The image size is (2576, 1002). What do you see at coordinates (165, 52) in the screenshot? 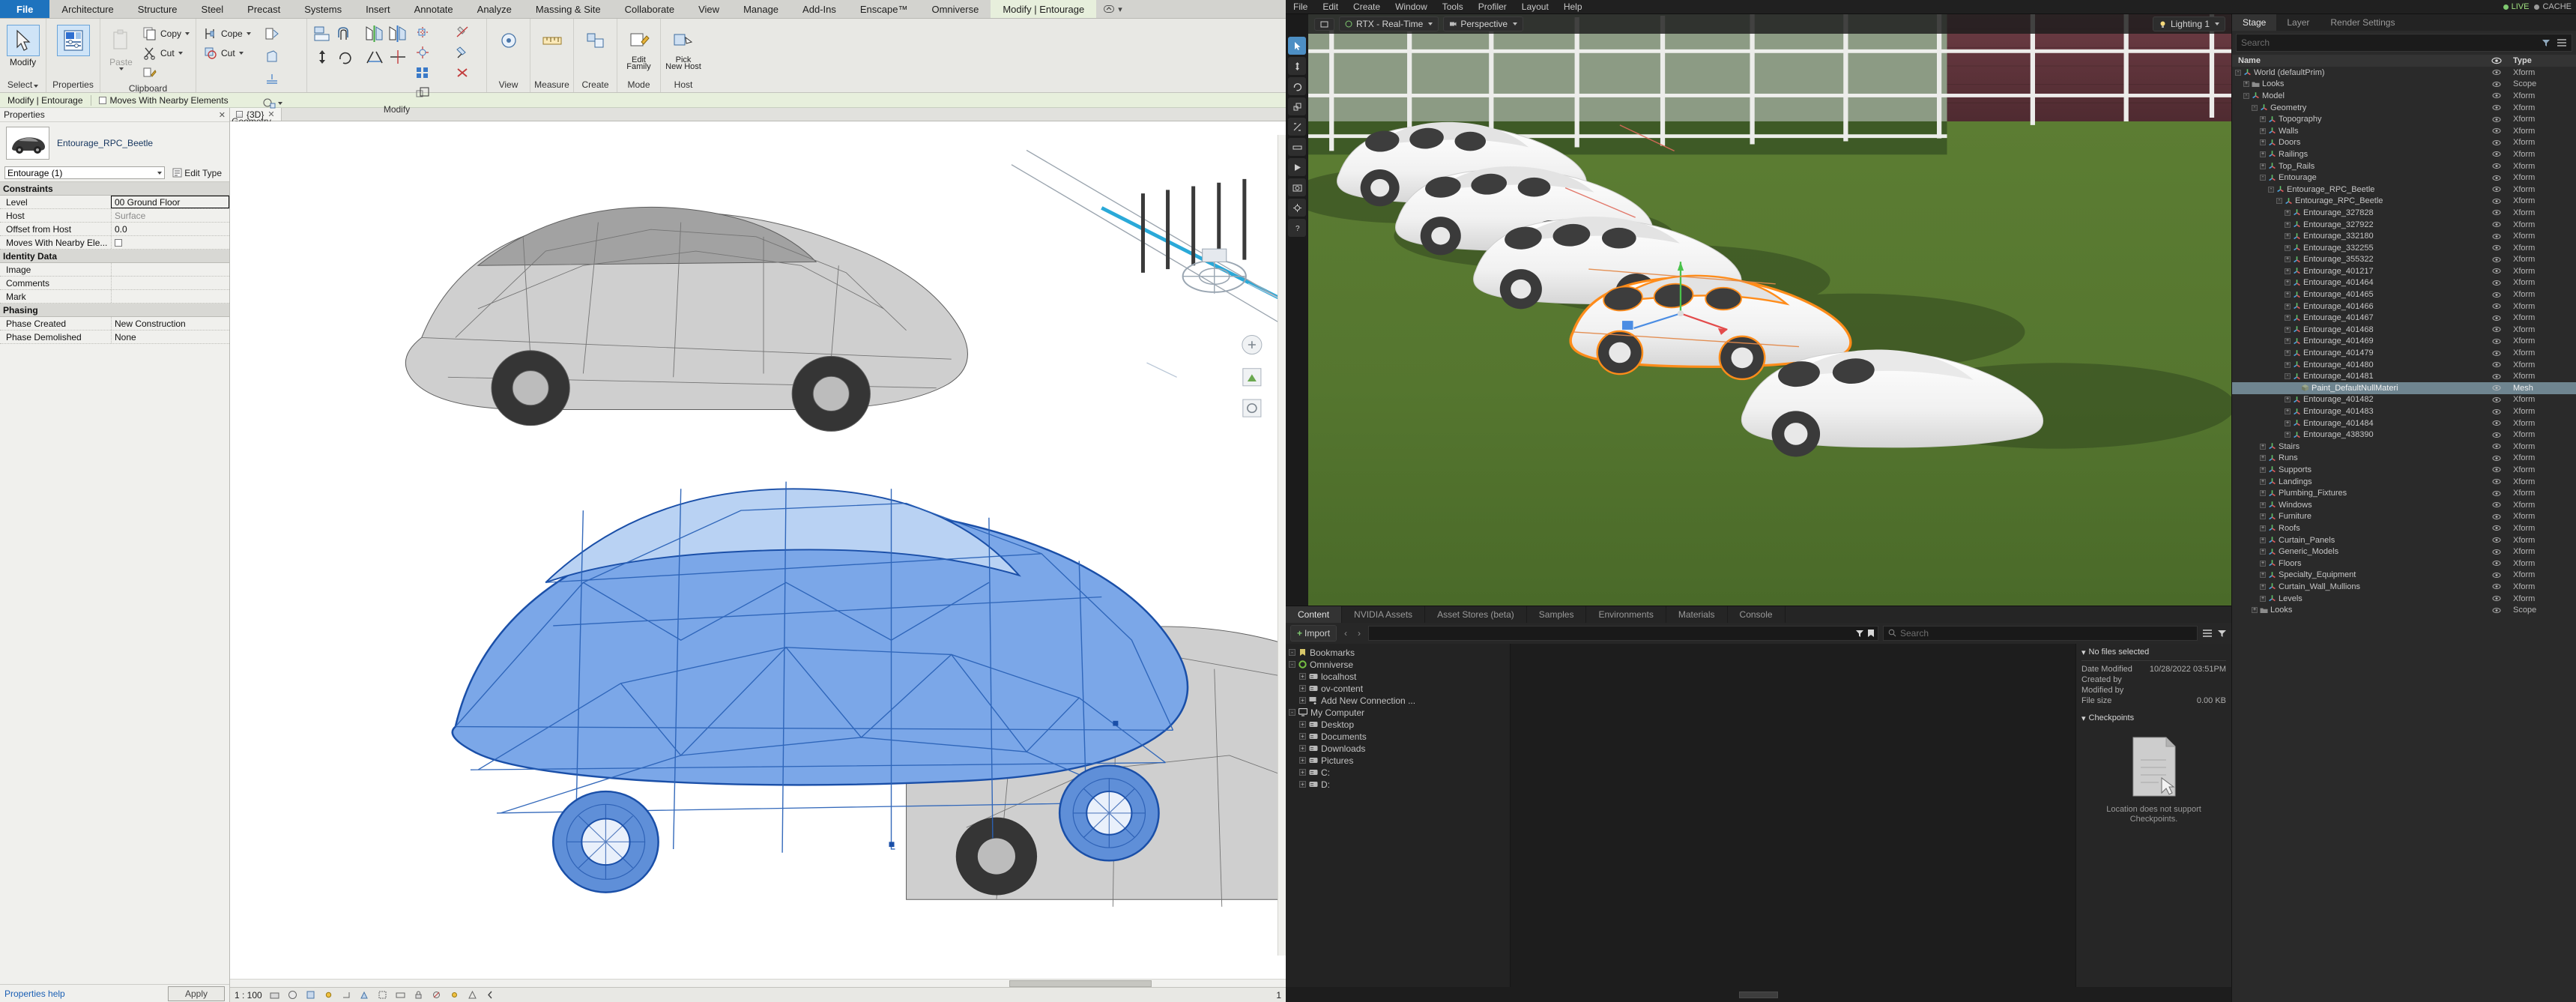
I see `cut-button: Cut` at bounding box center [165, 52].